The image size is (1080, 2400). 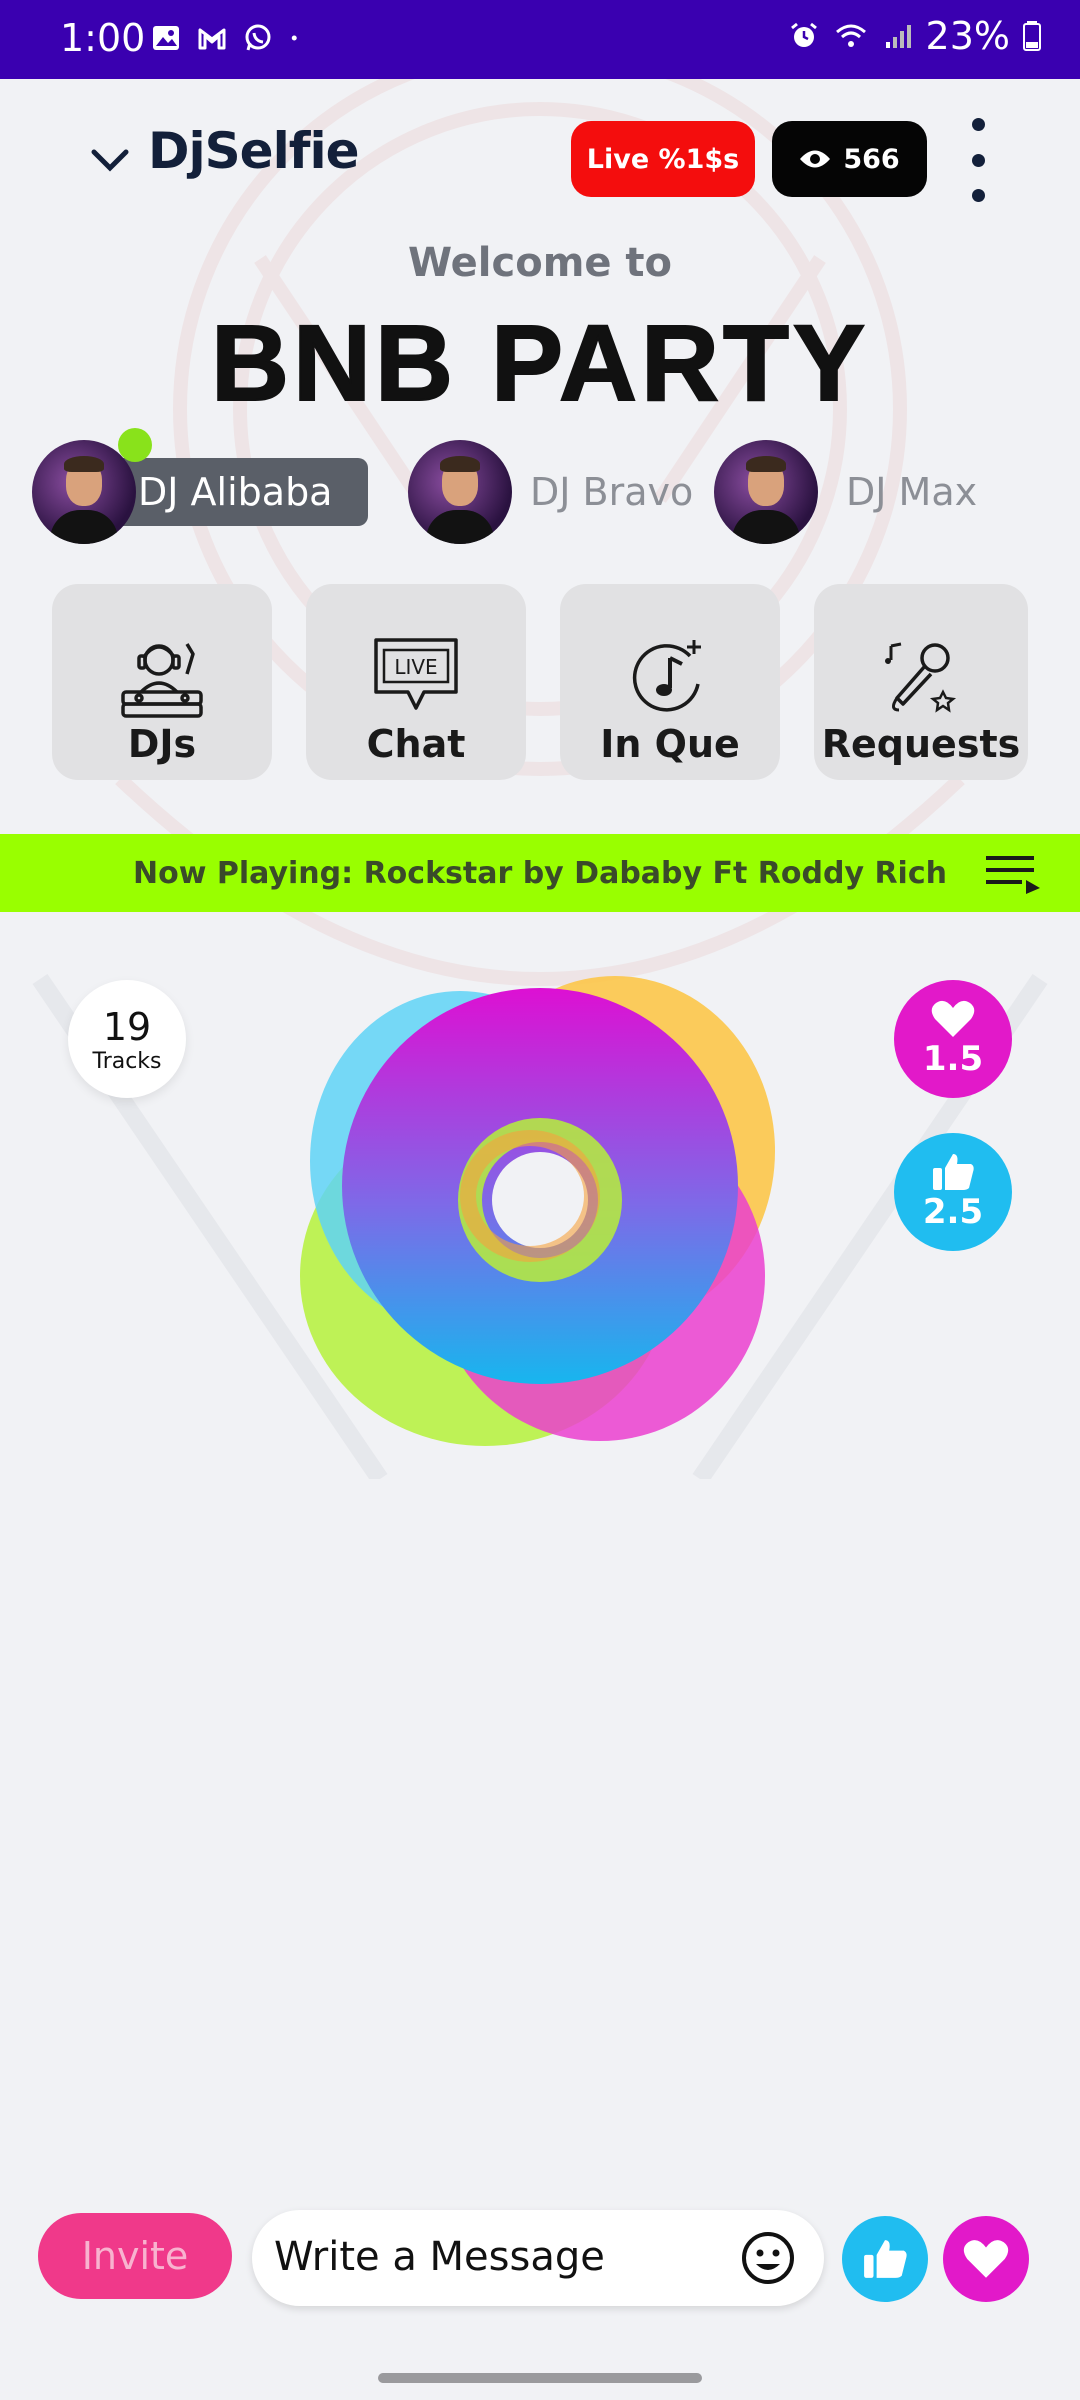 What do you see at coordinates (898, 36) in the screenshot?
I see `signal-icon` at bounding box center [898, 36].